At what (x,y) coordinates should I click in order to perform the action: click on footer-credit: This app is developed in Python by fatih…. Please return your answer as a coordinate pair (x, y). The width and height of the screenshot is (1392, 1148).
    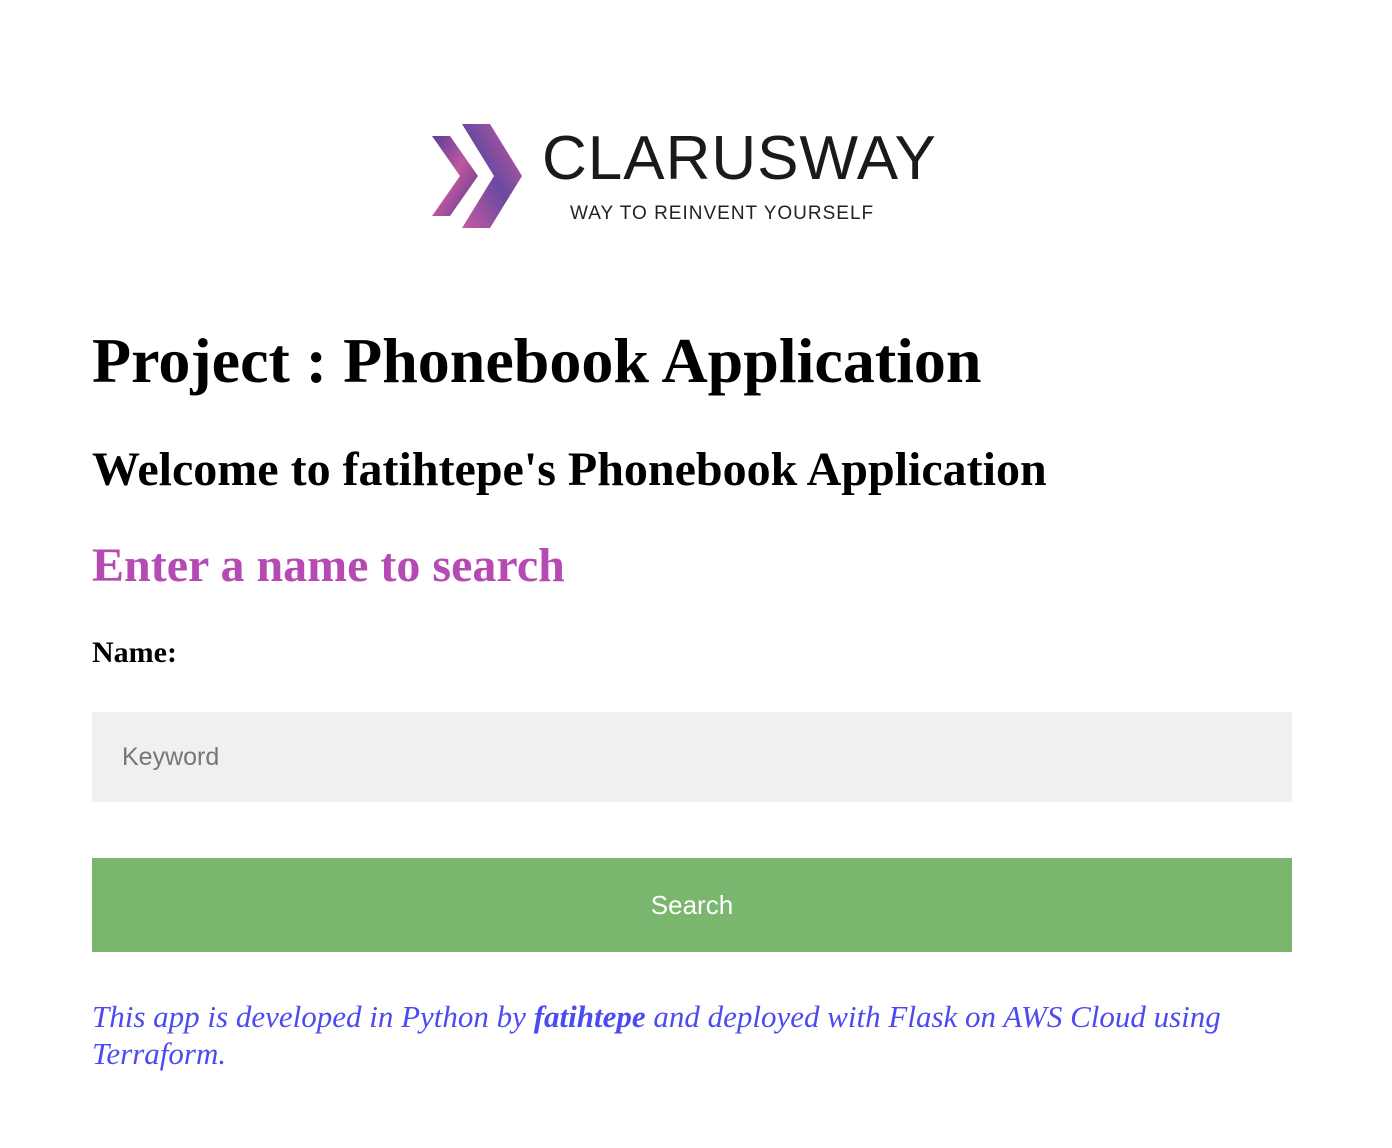
    Looking at the image, I should click on (692, 1035).